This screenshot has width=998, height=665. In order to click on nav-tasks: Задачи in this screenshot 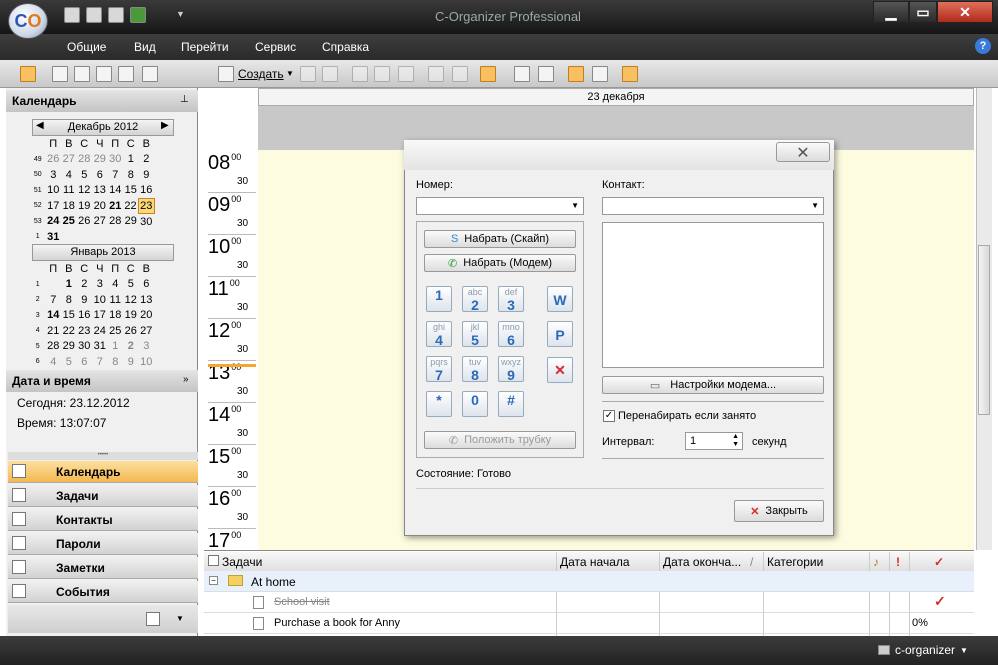, I will do `click(103, 496)`.